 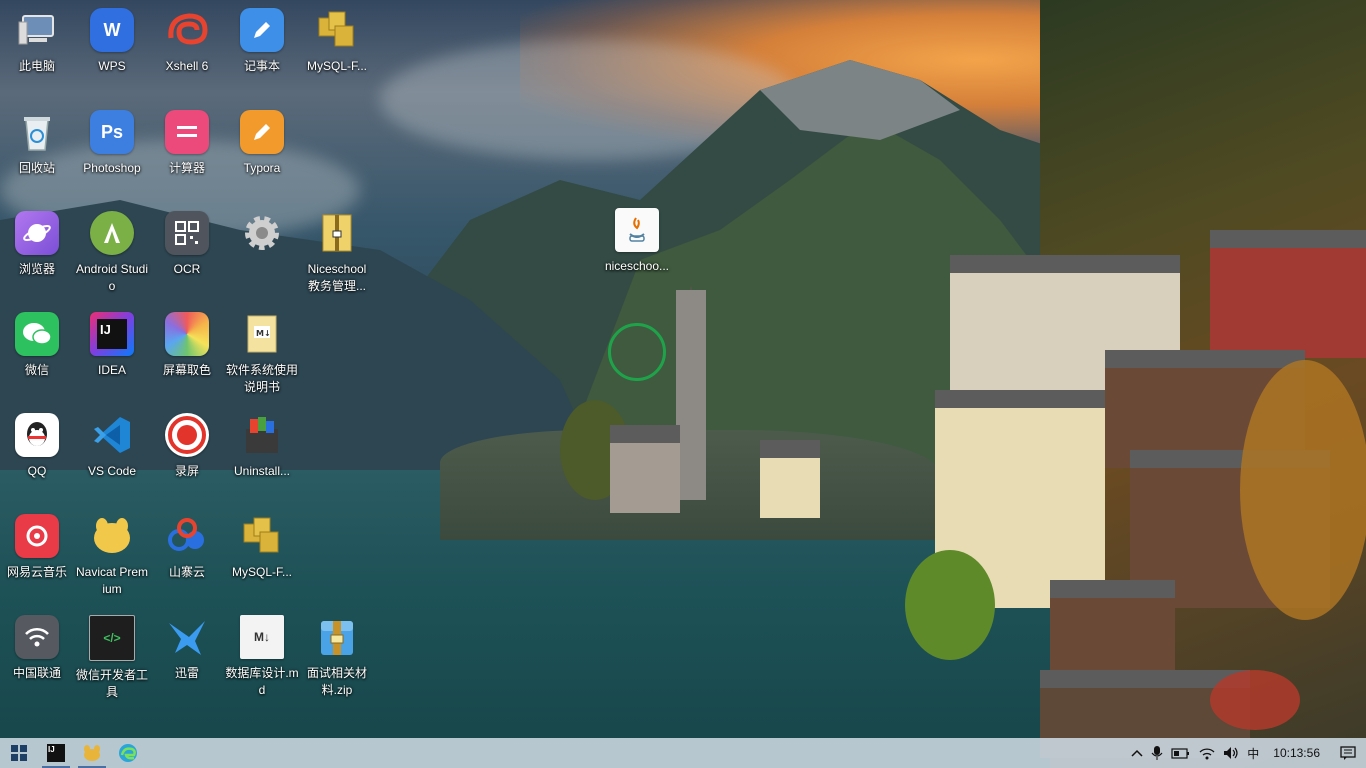 I want to click on computer-icon, so click(x=37, y=30).